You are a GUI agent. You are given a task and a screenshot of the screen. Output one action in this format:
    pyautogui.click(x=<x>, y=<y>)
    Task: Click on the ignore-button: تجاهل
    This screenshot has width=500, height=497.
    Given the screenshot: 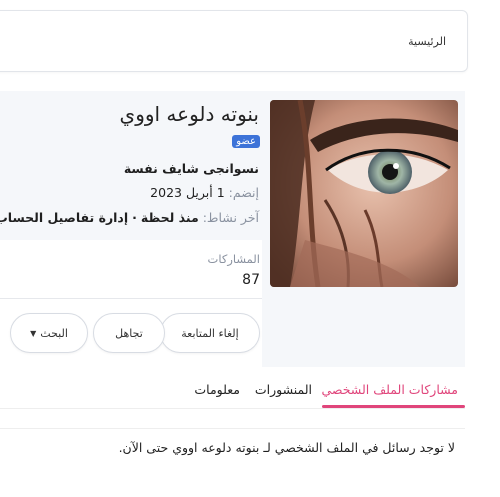 What is the action you would take?
    pyautogui.click(x=129, y=333)
    